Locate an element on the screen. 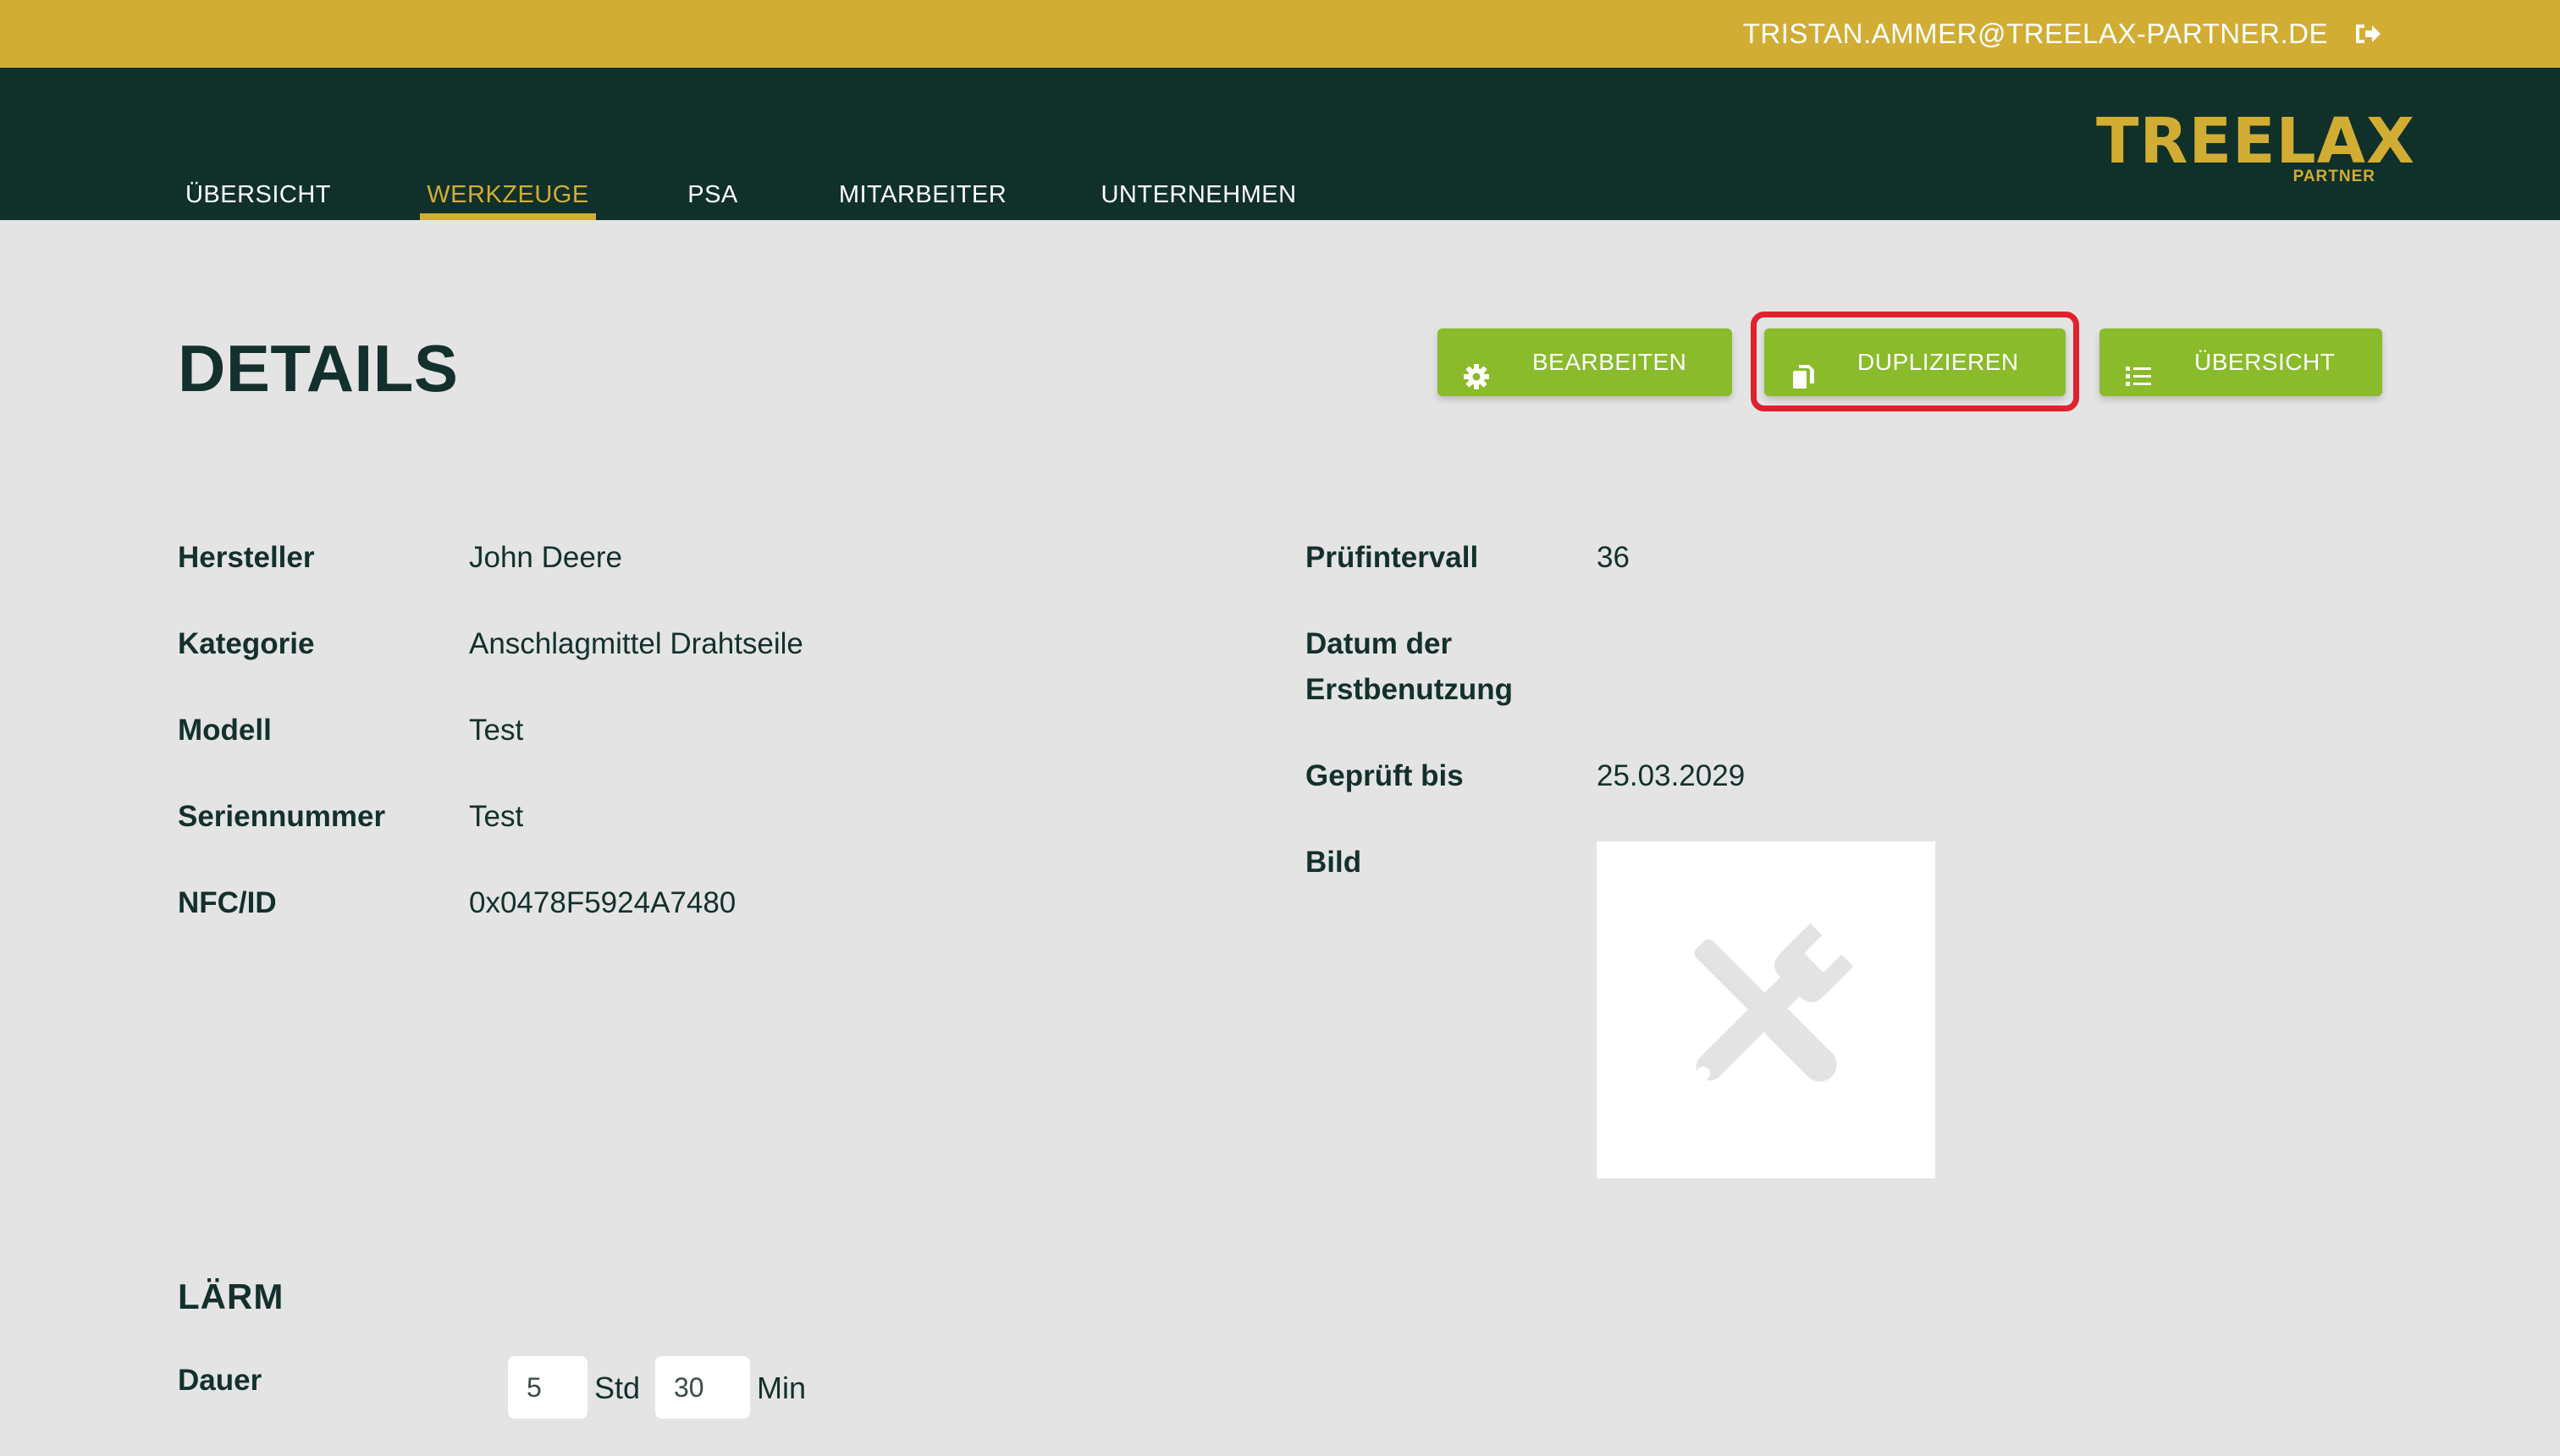  hersteller-value: John Deere is located at coordinates (545, 557).